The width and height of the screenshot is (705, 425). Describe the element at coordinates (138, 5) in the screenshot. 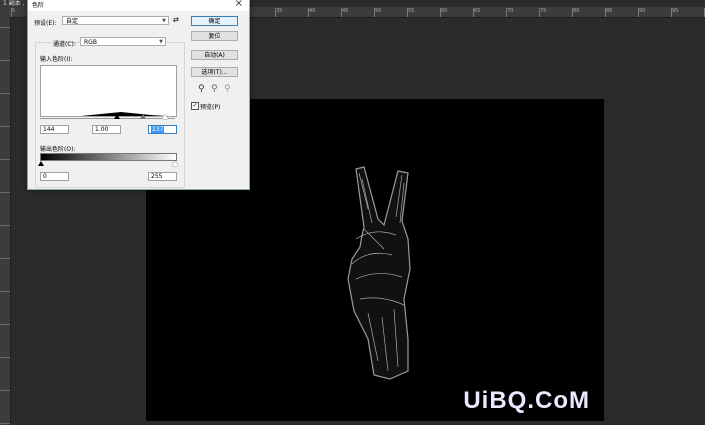

I see `dialog-titlebar: 色阶 ×` at that location.